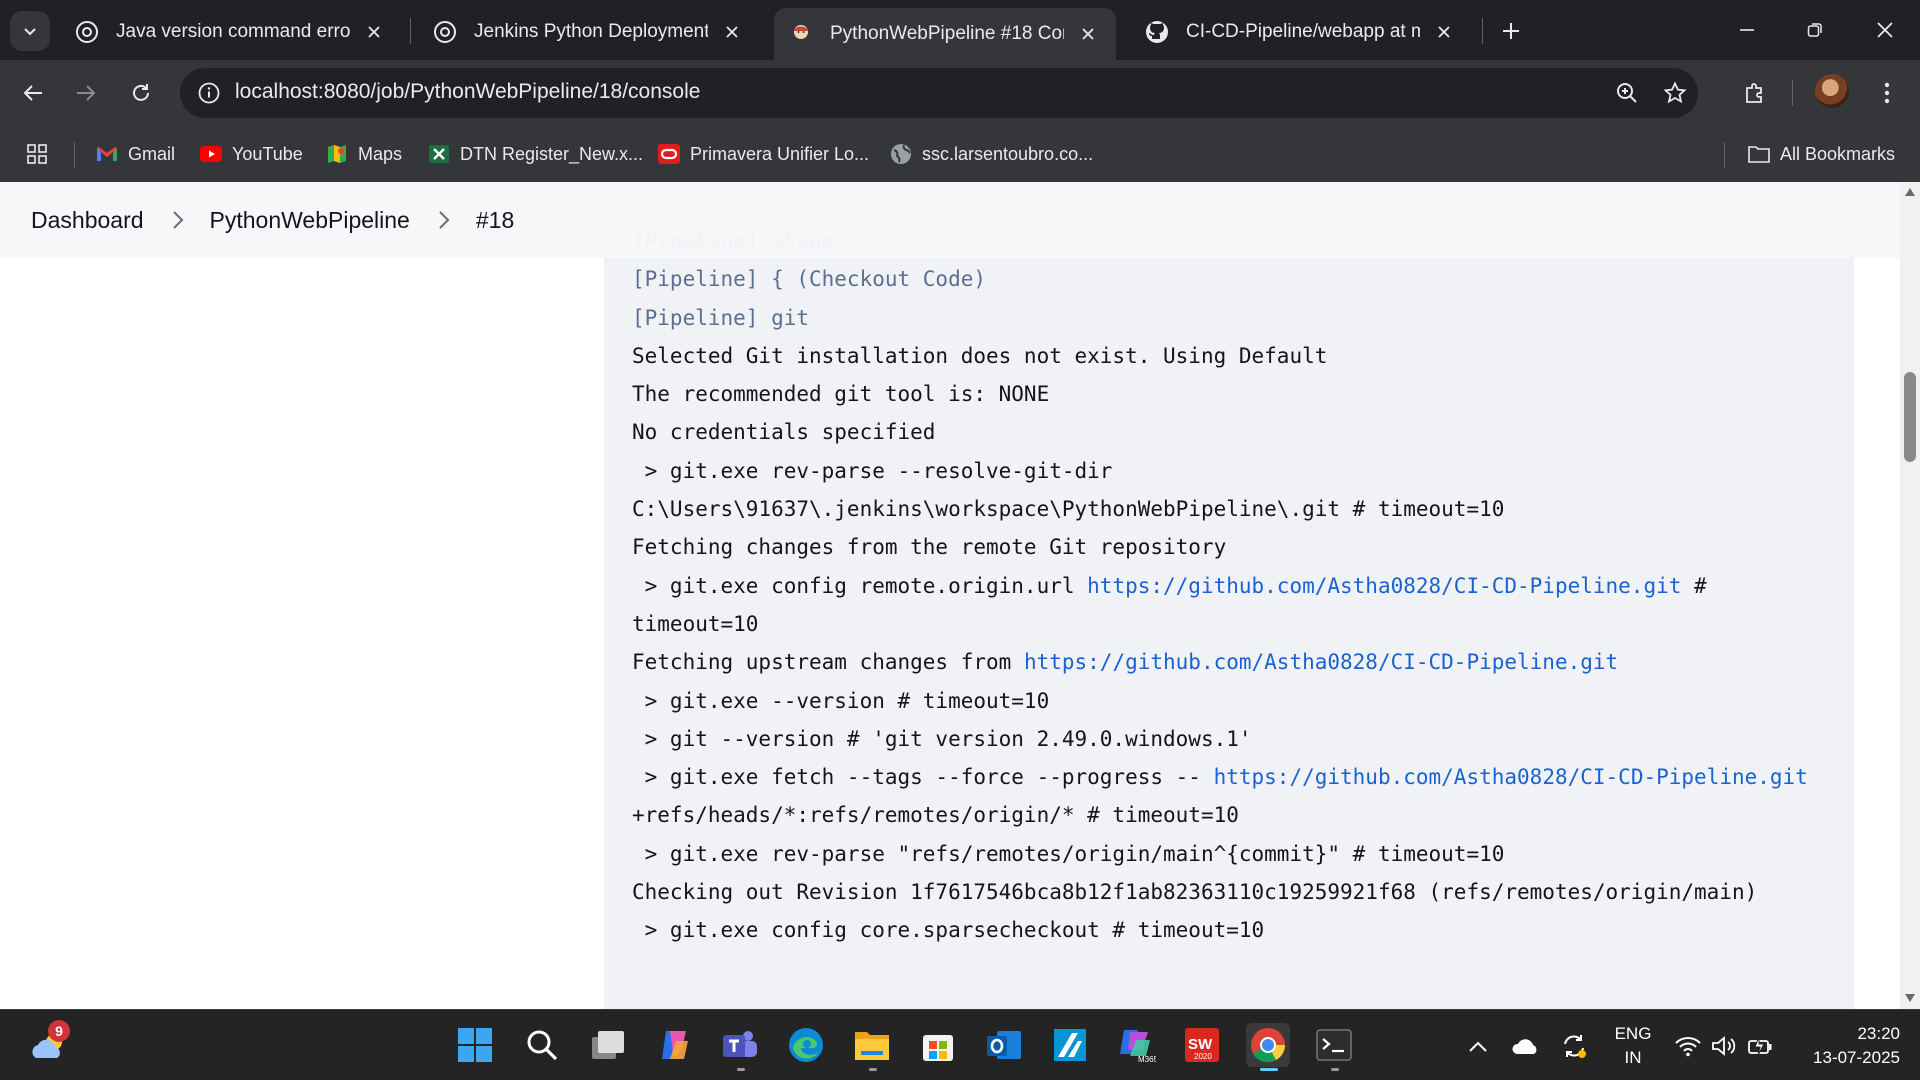 The image size is (1920, 1080). What do you see at coordinates (1237, 394) in the screenshot?
I see `console-line: The recommended git tool is: NONE` at bounding box center [1237, 394].